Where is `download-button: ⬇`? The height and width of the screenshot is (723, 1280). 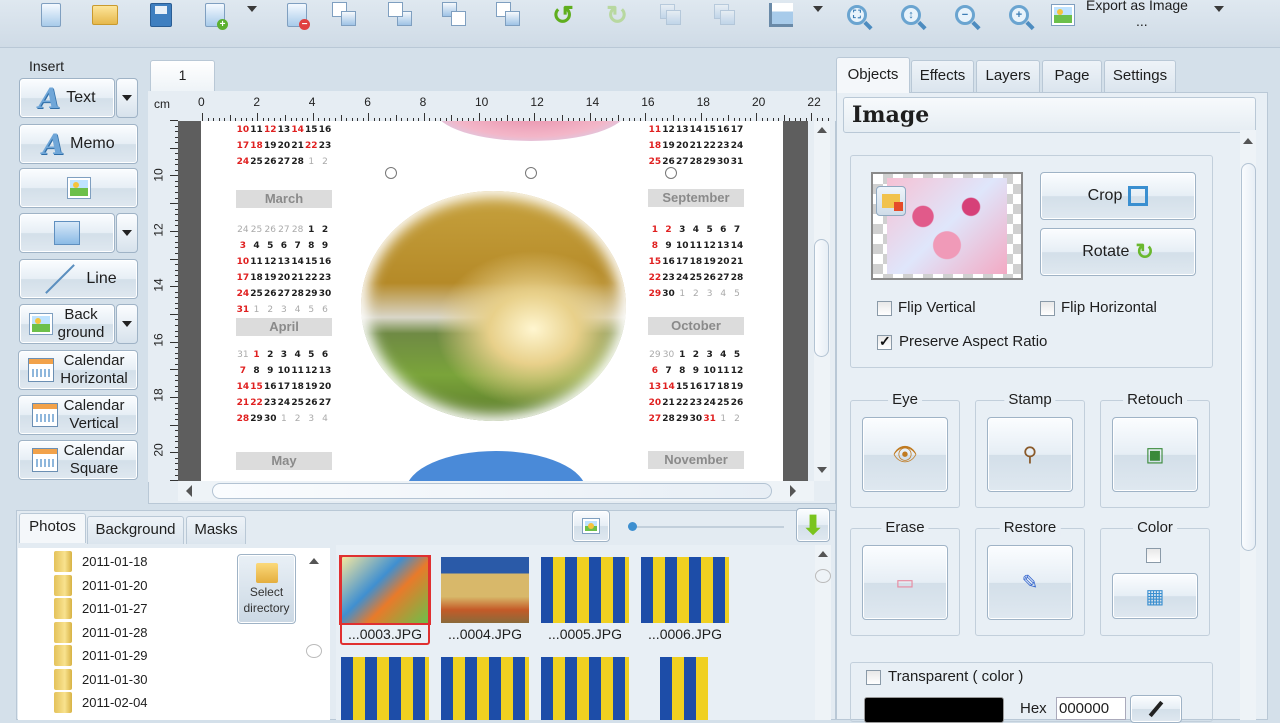
download-button: ⬇ is located at coordinates (813, 525).